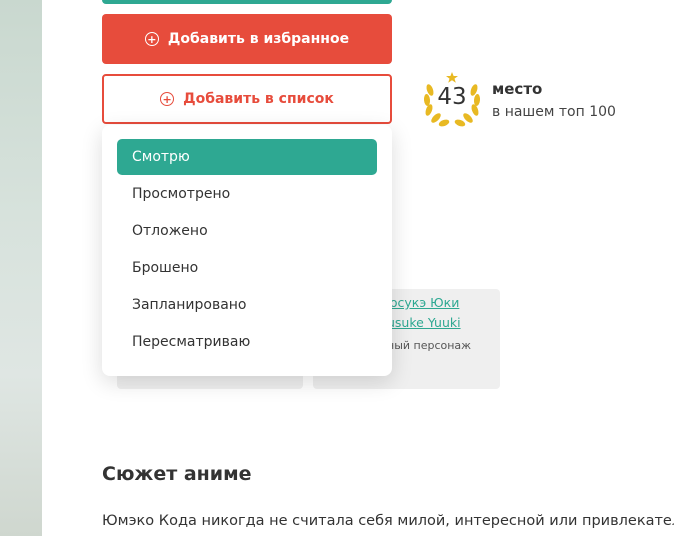  Describe the element at coordinates (554, 112) in the screenshot. I see `rank-subtitle: в нашем топ 100` at that location.